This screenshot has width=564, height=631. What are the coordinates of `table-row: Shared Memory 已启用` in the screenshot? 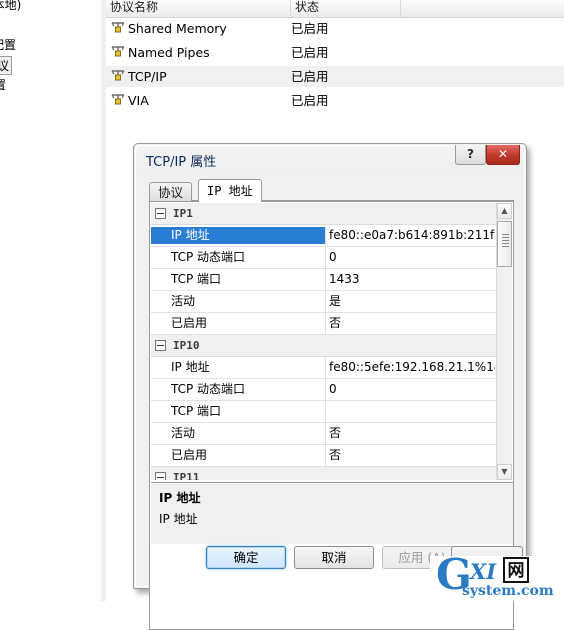 It's located at (335, 28).